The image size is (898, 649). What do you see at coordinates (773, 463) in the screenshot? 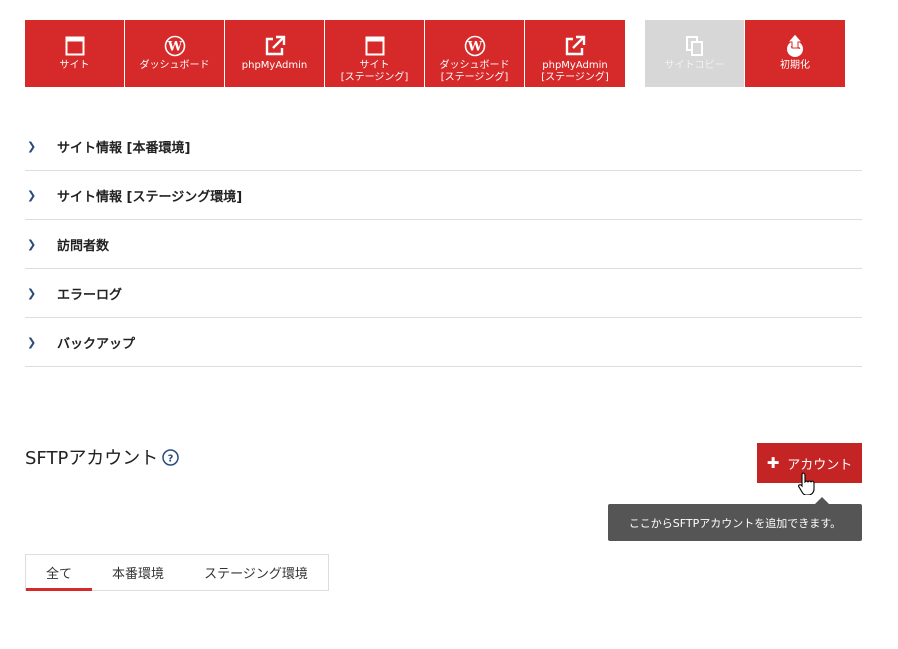
I see `plus-icon: ✚` at bounding box center [773, 463].